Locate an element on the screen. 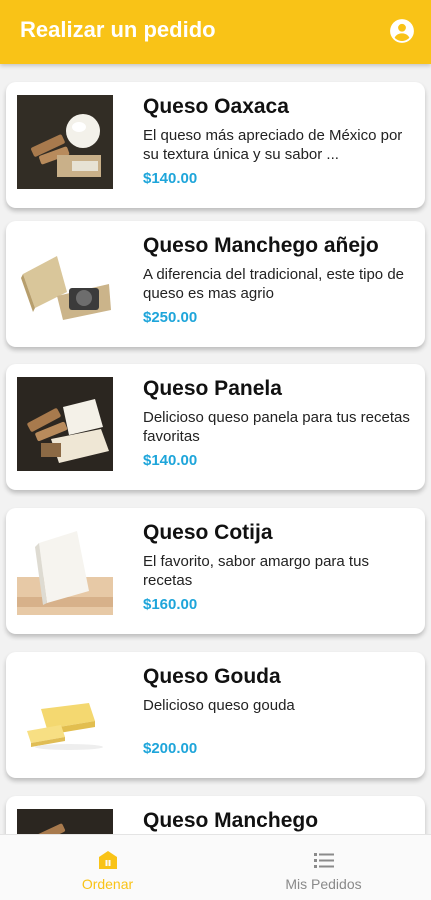  list-icon is located at coordinates (323, 860).